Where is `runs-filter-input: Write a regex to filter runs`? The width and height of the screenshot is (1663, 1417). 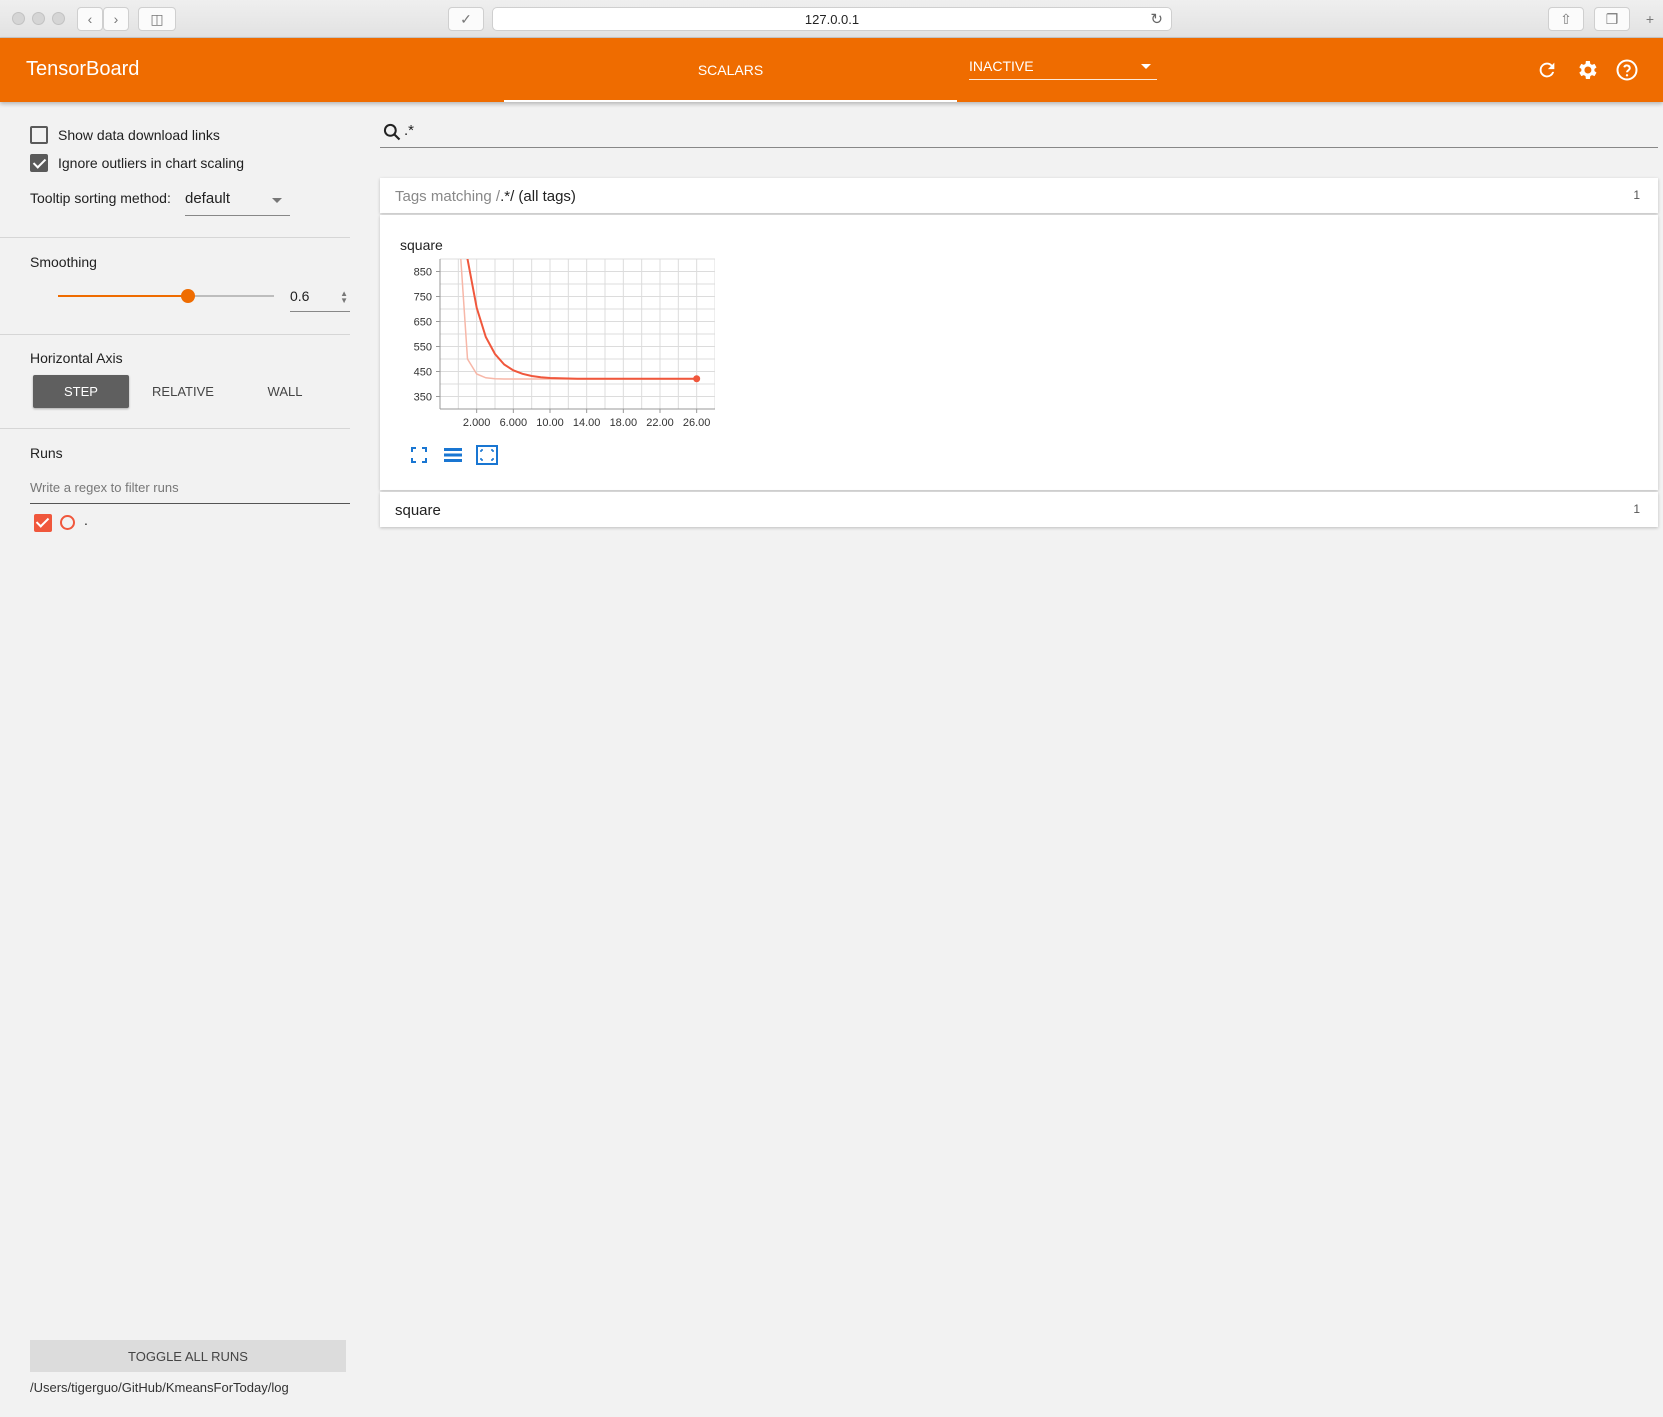 runs-filter-input: Write a regex to filter runs is located at coordinates (190, 488).